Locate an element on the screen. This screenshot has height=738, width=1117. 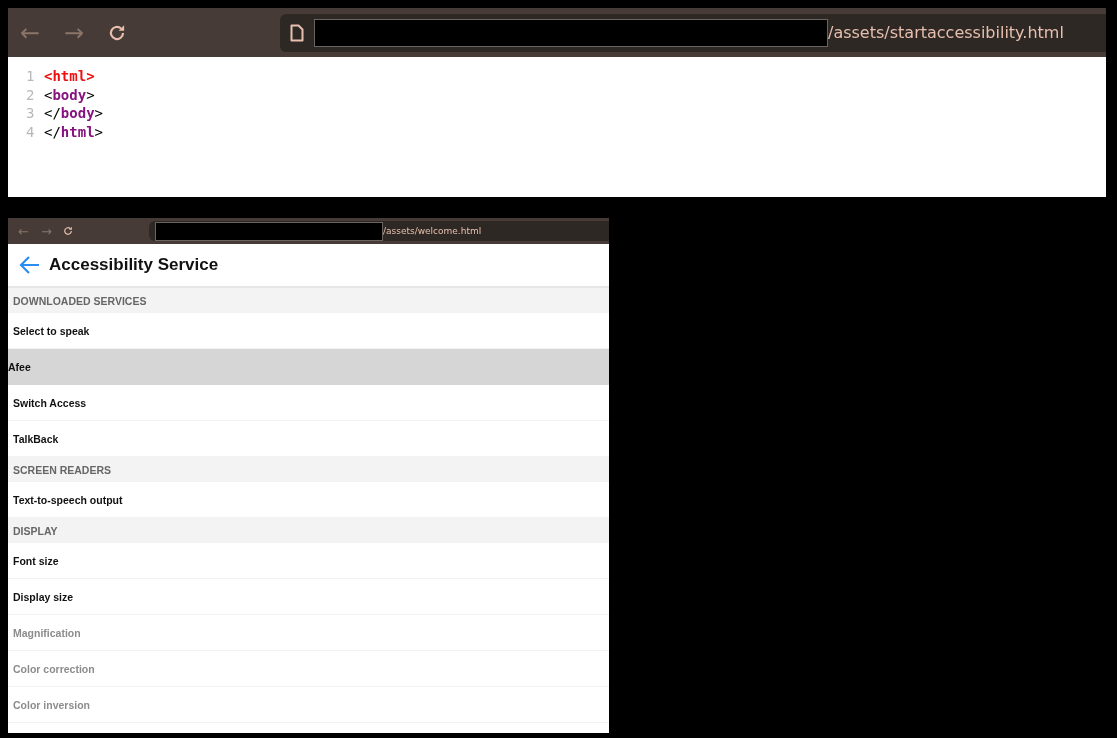
section-header: DOWNLOADED SERVICES is located at coordinates (308, 300).